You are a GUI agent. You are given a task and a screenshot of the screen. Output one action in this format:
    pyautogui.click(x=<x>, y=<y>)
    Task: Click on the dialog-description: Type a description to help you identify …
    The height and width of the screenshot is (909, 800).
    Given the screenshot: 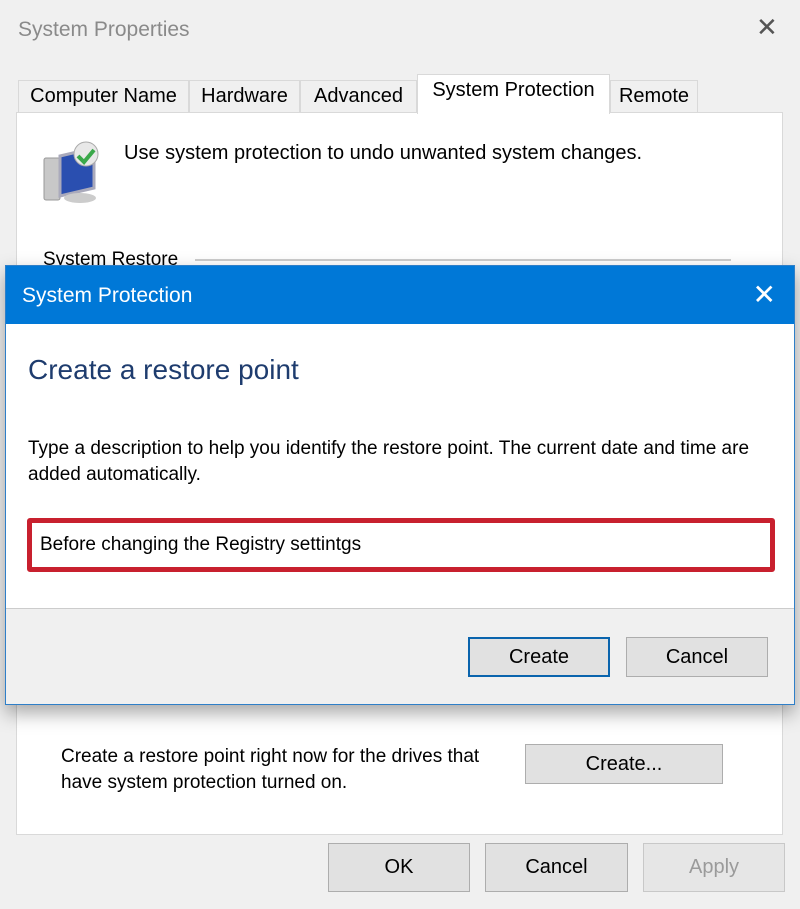 What is the action you would take?
    pyautogui.click(x=389, y=461)
    